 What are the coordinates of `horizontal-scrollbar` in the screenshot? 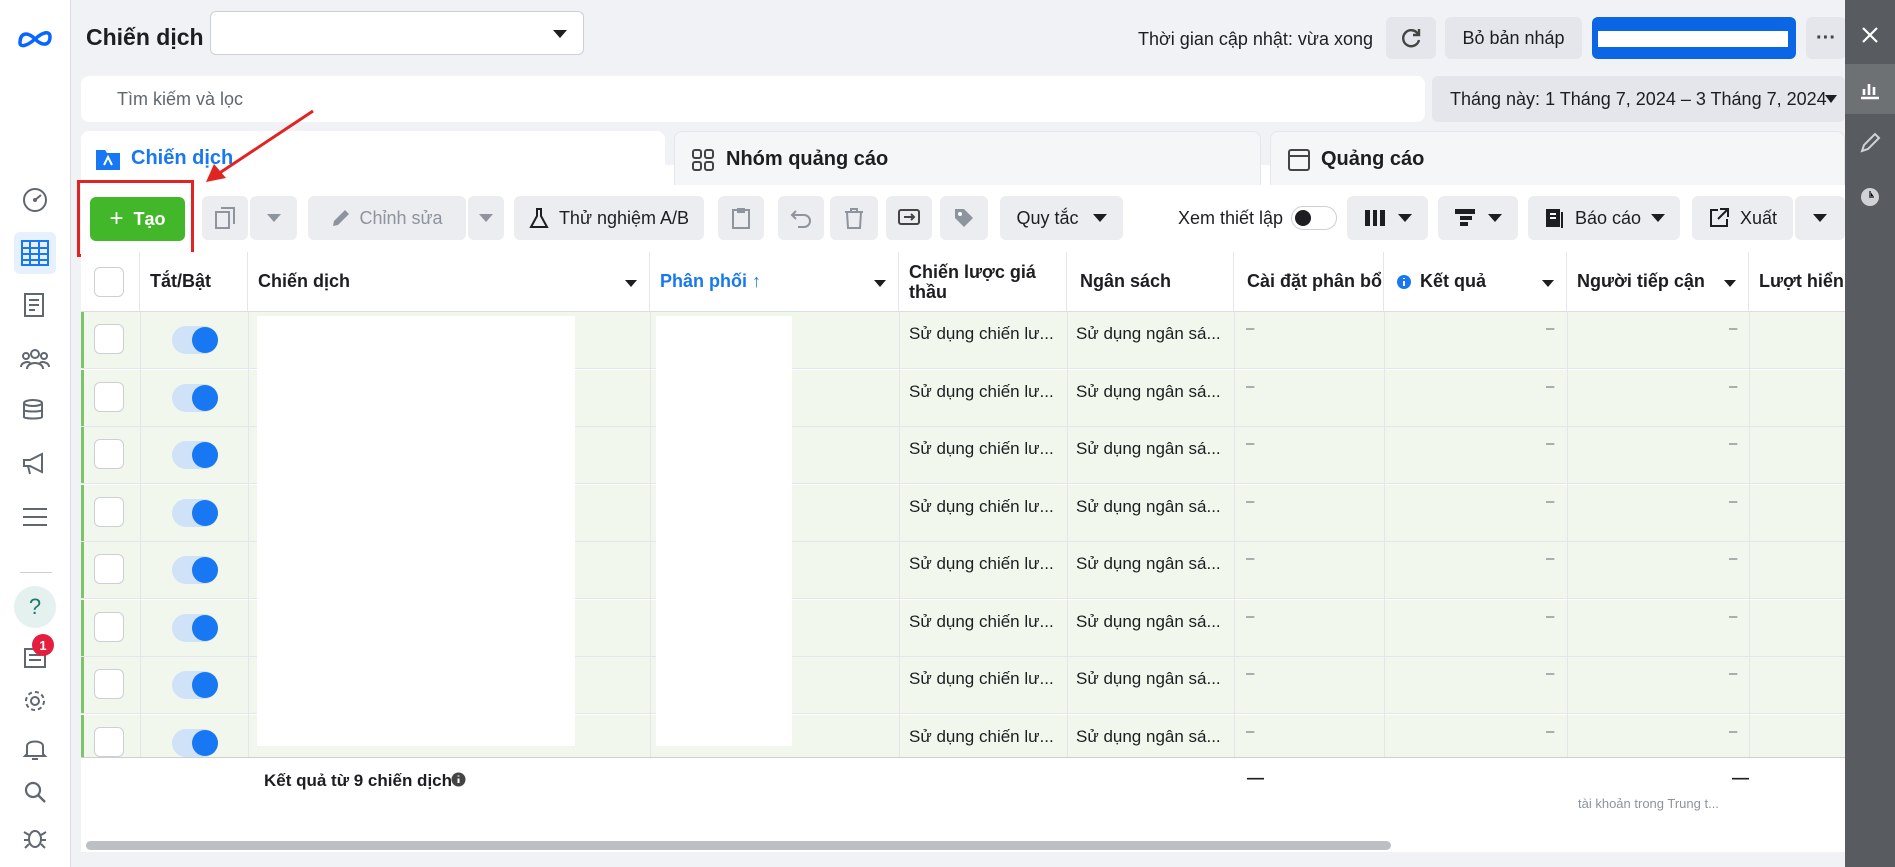 It's located at (738, 845).